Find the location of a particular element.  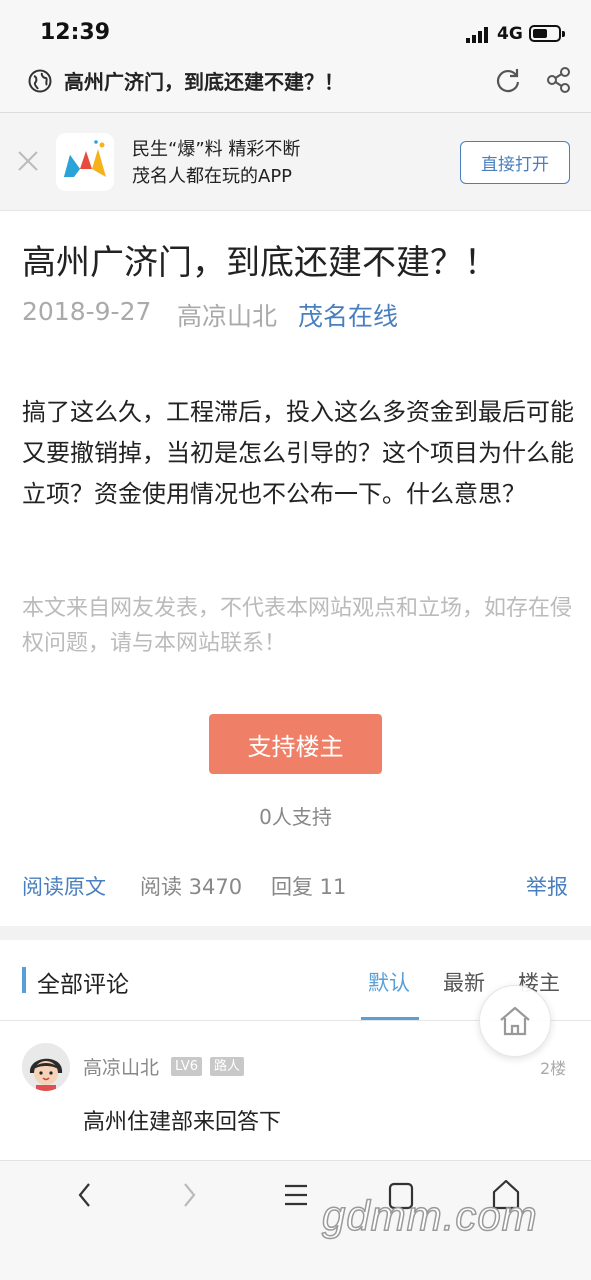

floating-home-button is located at coordinates (515, 1021).